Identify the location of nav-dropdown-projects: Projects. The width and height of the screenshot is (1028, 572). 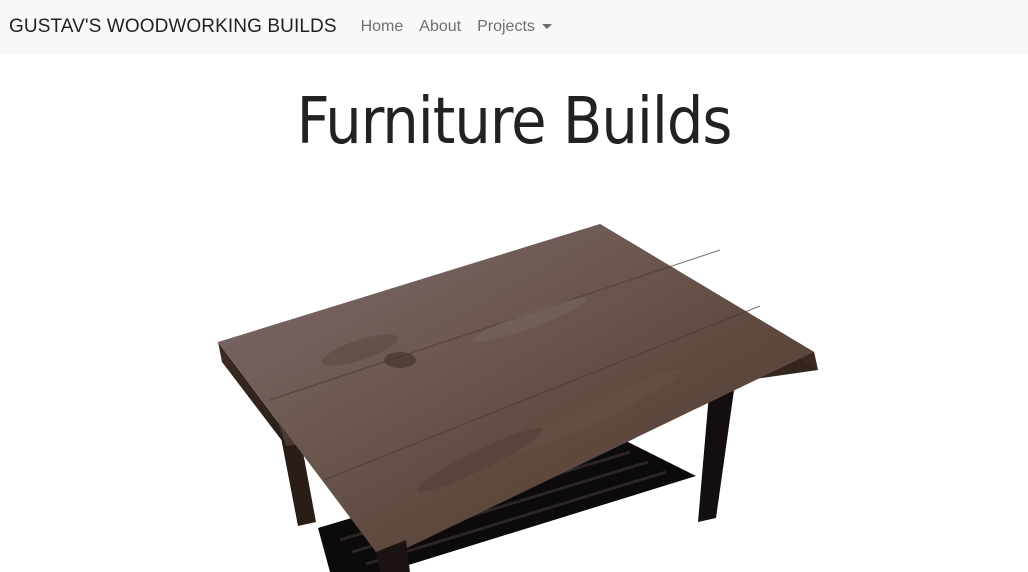
(514, 27).